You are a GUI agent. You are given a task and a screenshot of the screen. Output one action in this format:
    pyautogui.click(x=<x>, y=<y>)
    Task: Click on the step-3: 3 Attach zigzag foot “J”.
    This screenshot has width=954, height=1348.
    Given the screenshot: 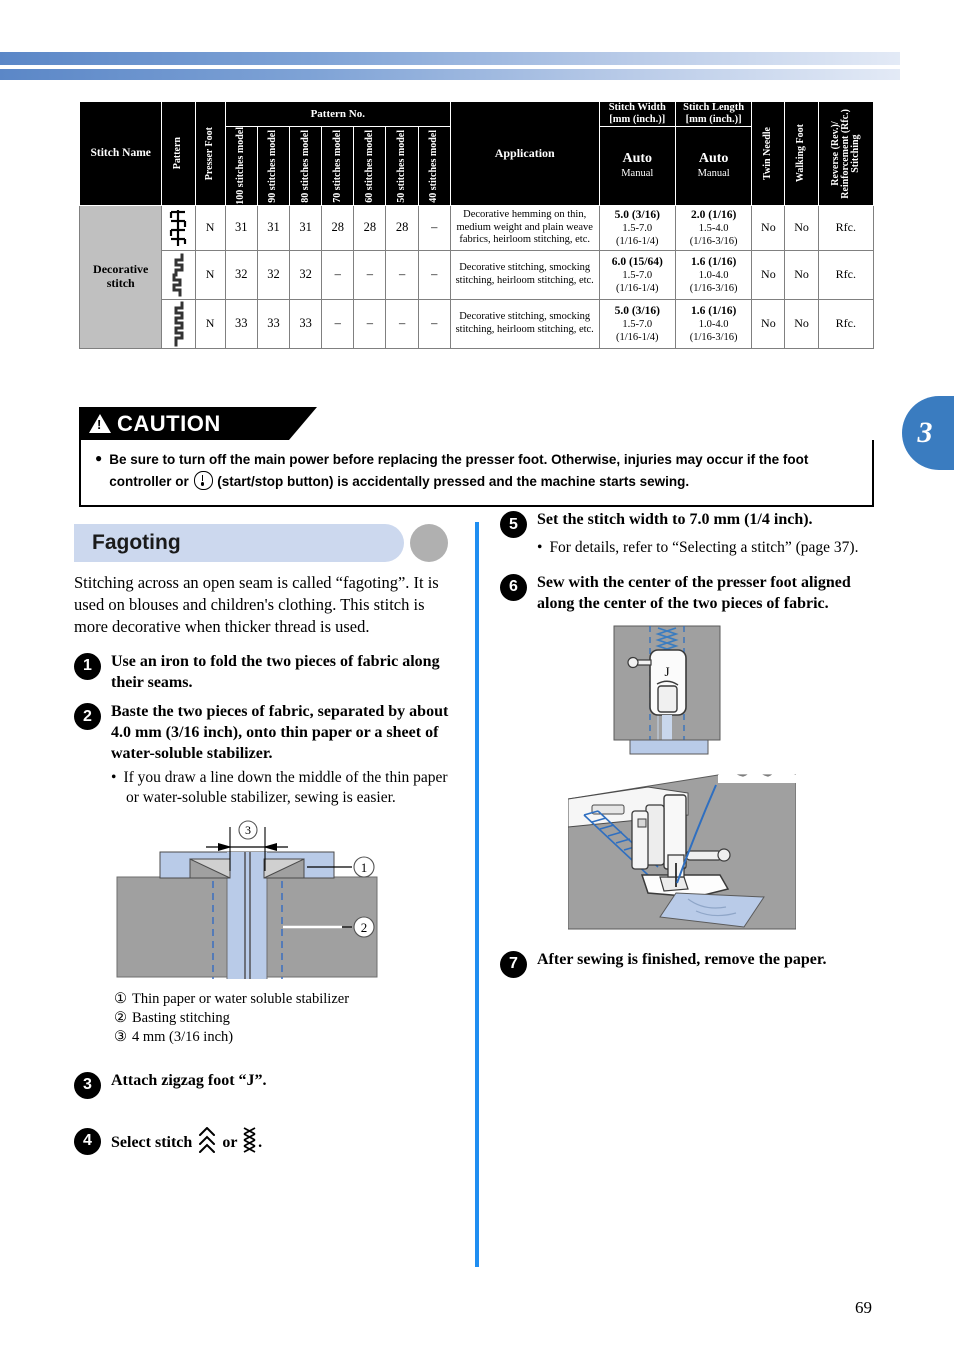 What is the action you would take?
    pyautogui.click(x=265, y=1085)
    